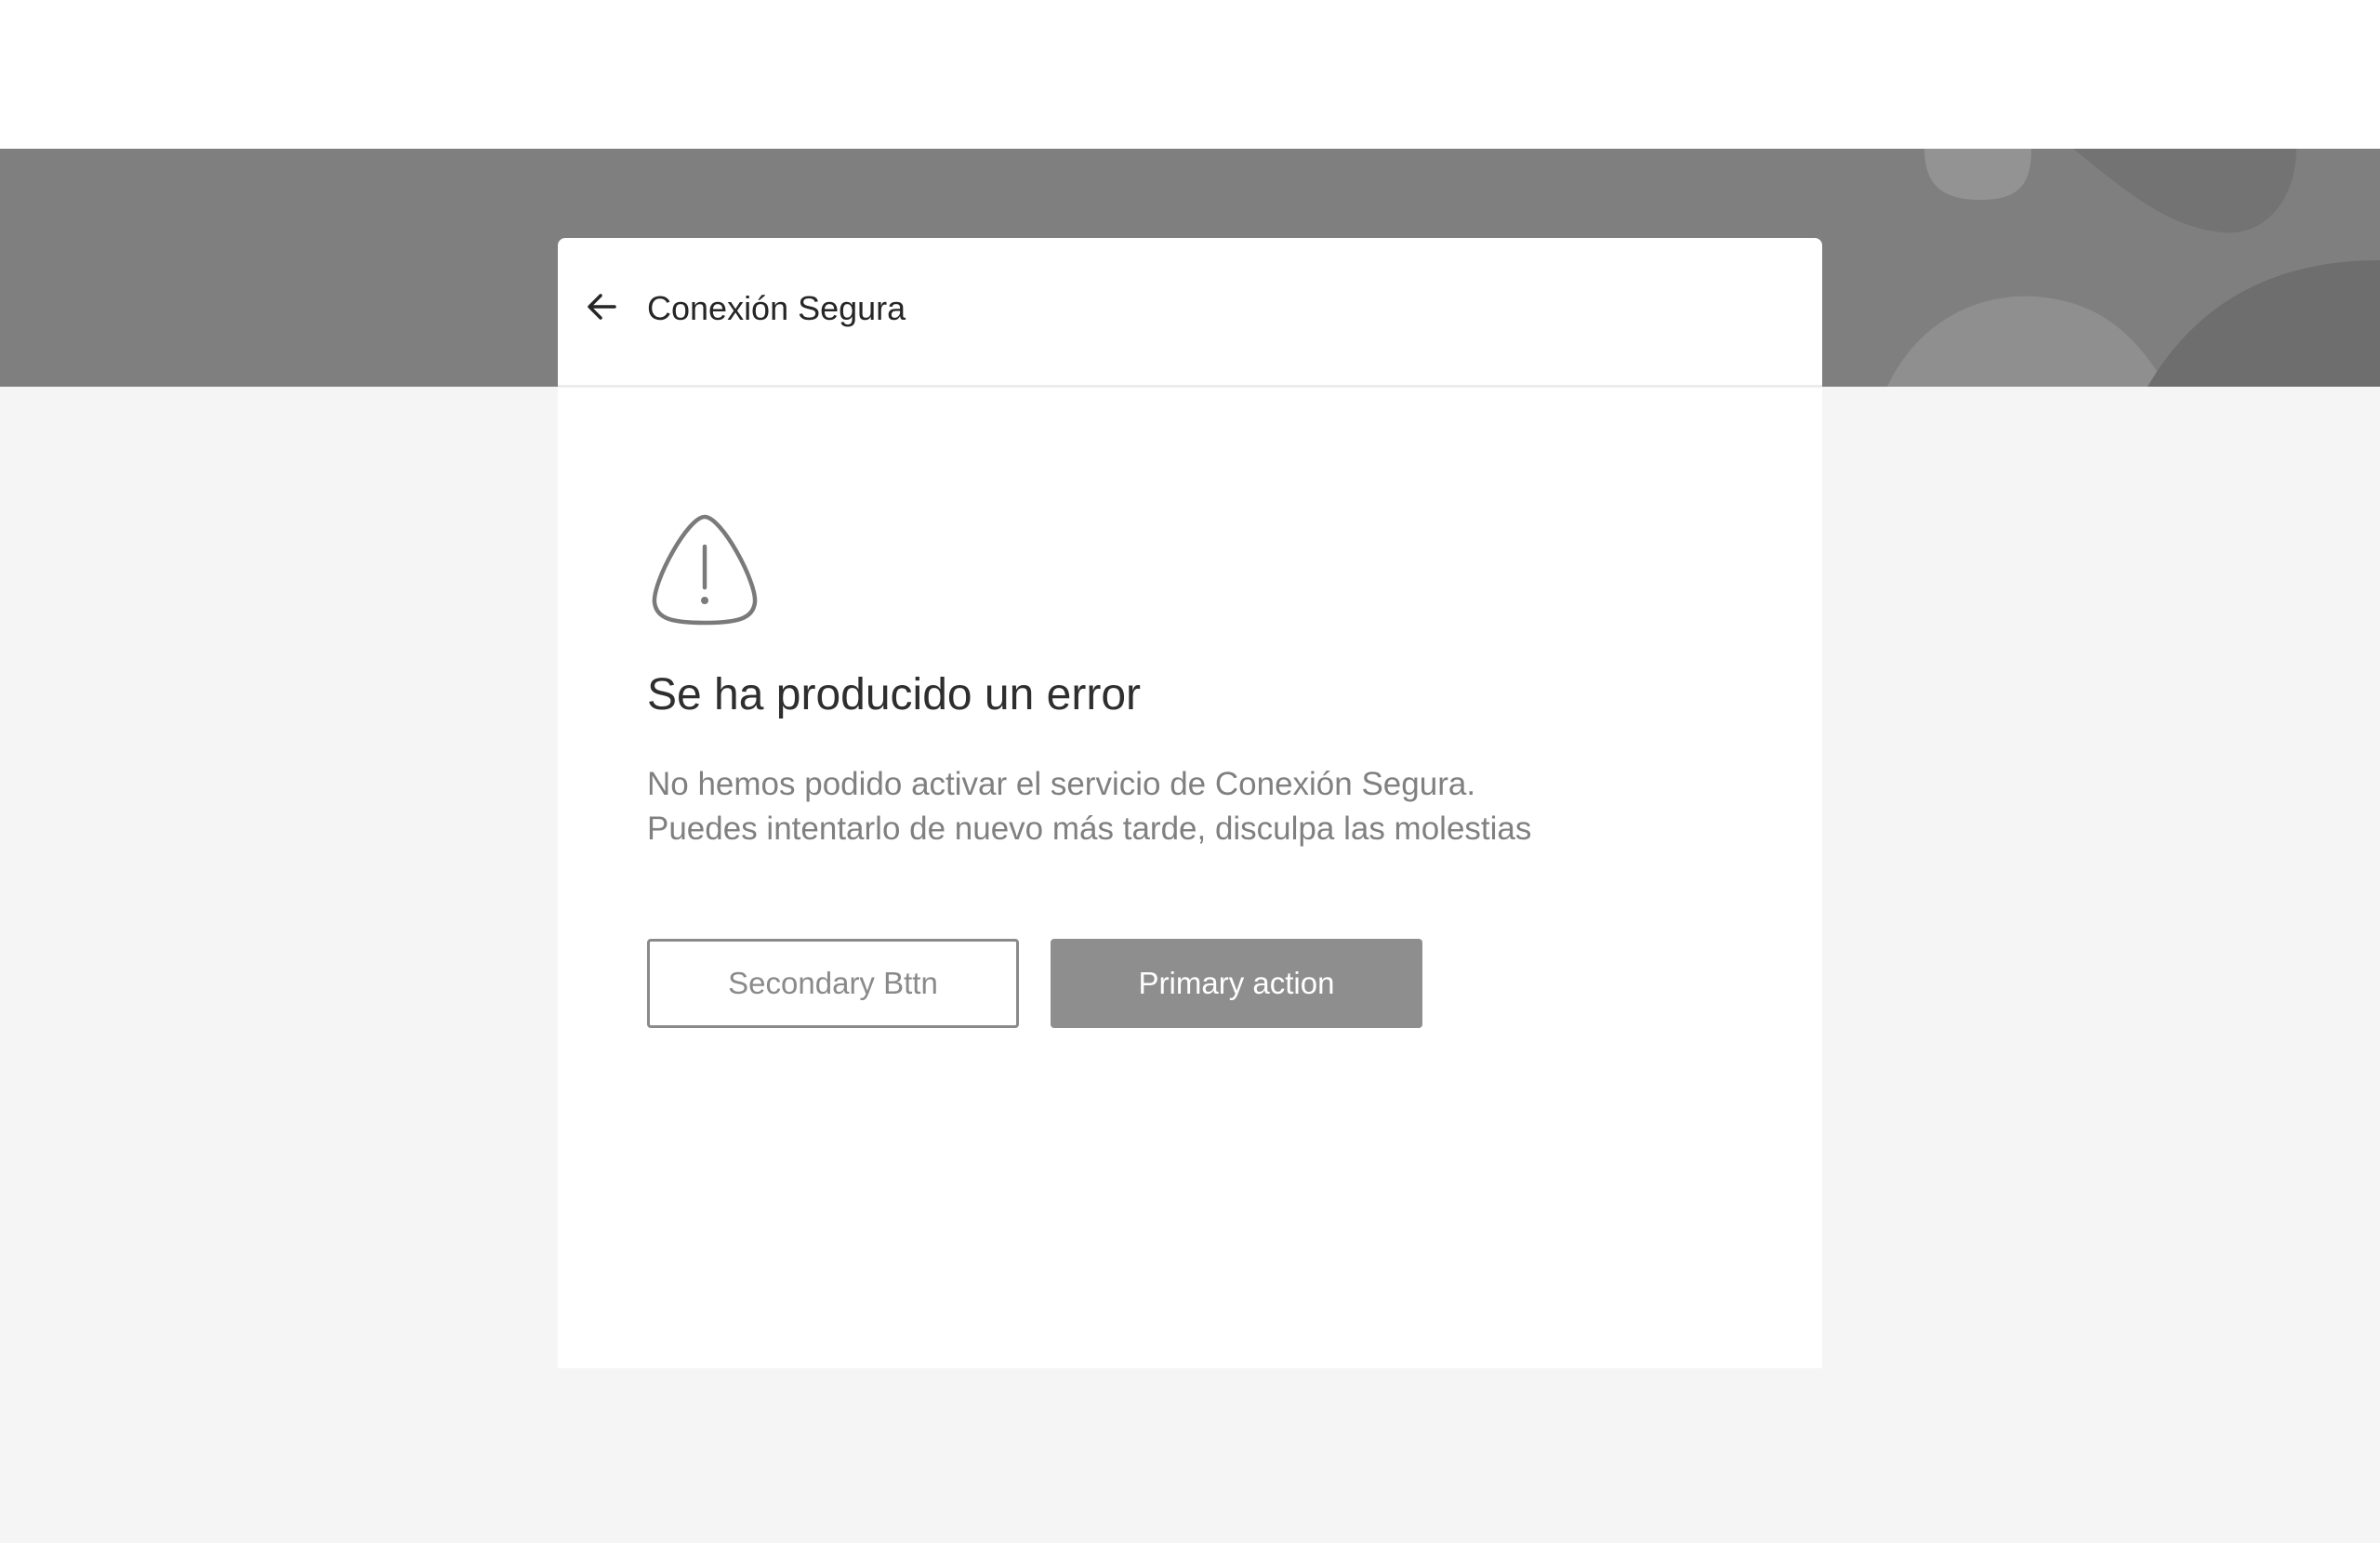 The width and height of the screenshot is (2380, 1543). What do you see at coordinates (1236, 983) in the screenshot?
I see `primary-action-button: Primary action` at bounding box center [1236, 983].